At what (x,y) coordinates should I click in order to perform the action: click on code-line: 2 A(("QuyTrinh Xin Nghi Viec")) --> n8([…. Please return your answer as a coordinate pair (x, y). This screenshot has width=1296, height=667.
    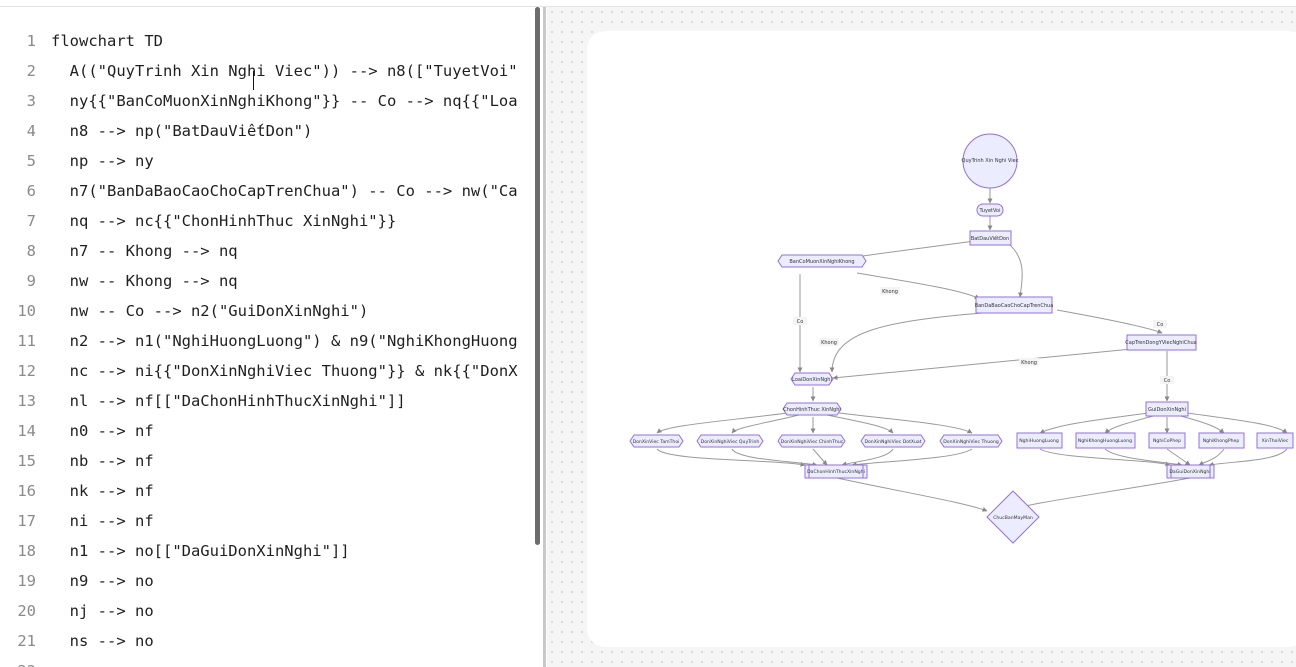
    Looking at the image, I should click on (266, 71).